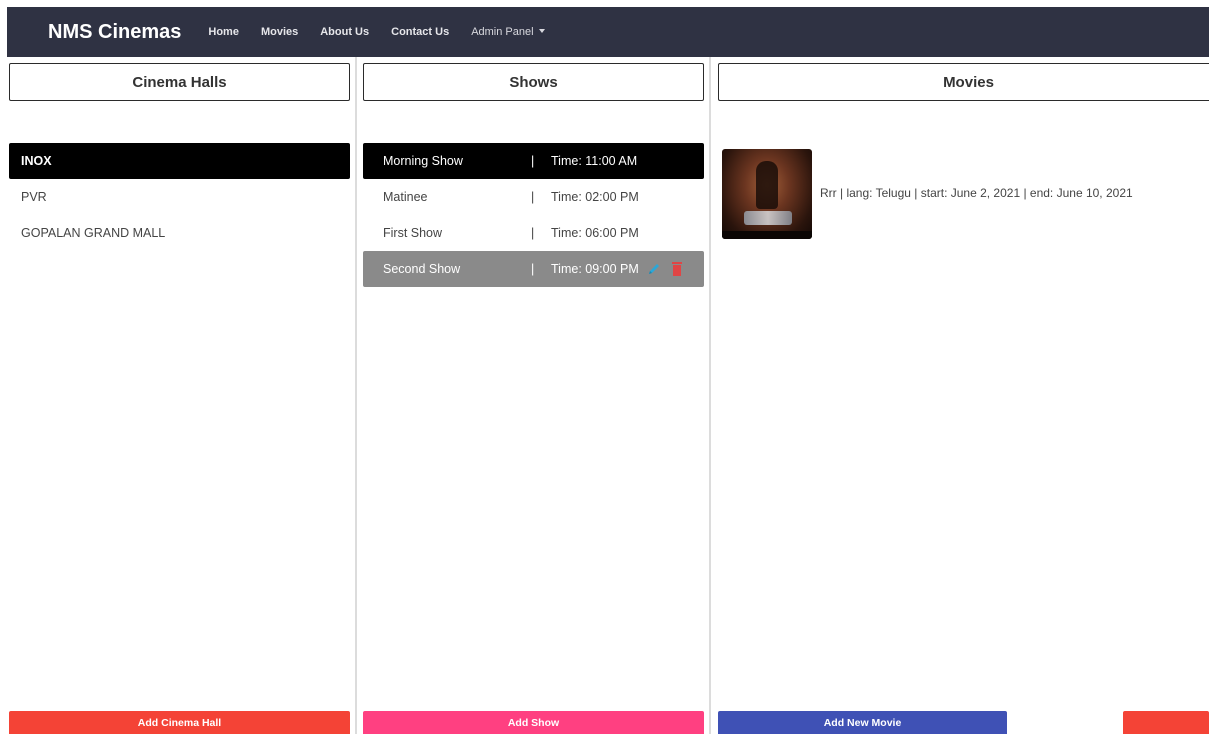 This screenshot has width=1209, height=734. What do you see at coordinates (533, 82) in the screenshot?
I see `shows-header: Shows` at bounding box center [533, 82].